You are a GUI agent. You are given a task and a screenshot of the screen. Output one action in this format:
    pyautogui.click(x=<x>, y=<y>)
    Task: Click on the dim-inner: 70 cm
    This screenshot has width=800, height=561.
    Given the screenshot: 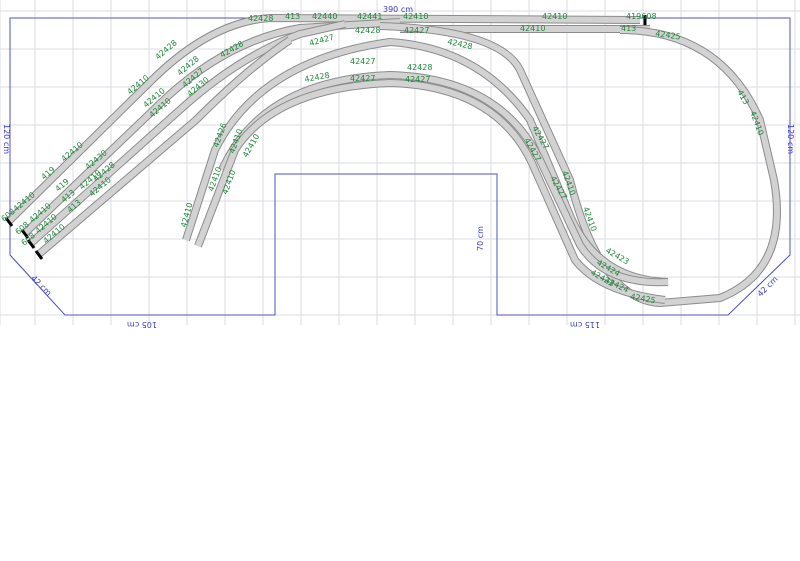 What is the action you would take?
    pyautogui.click(x=480, y=238)
    